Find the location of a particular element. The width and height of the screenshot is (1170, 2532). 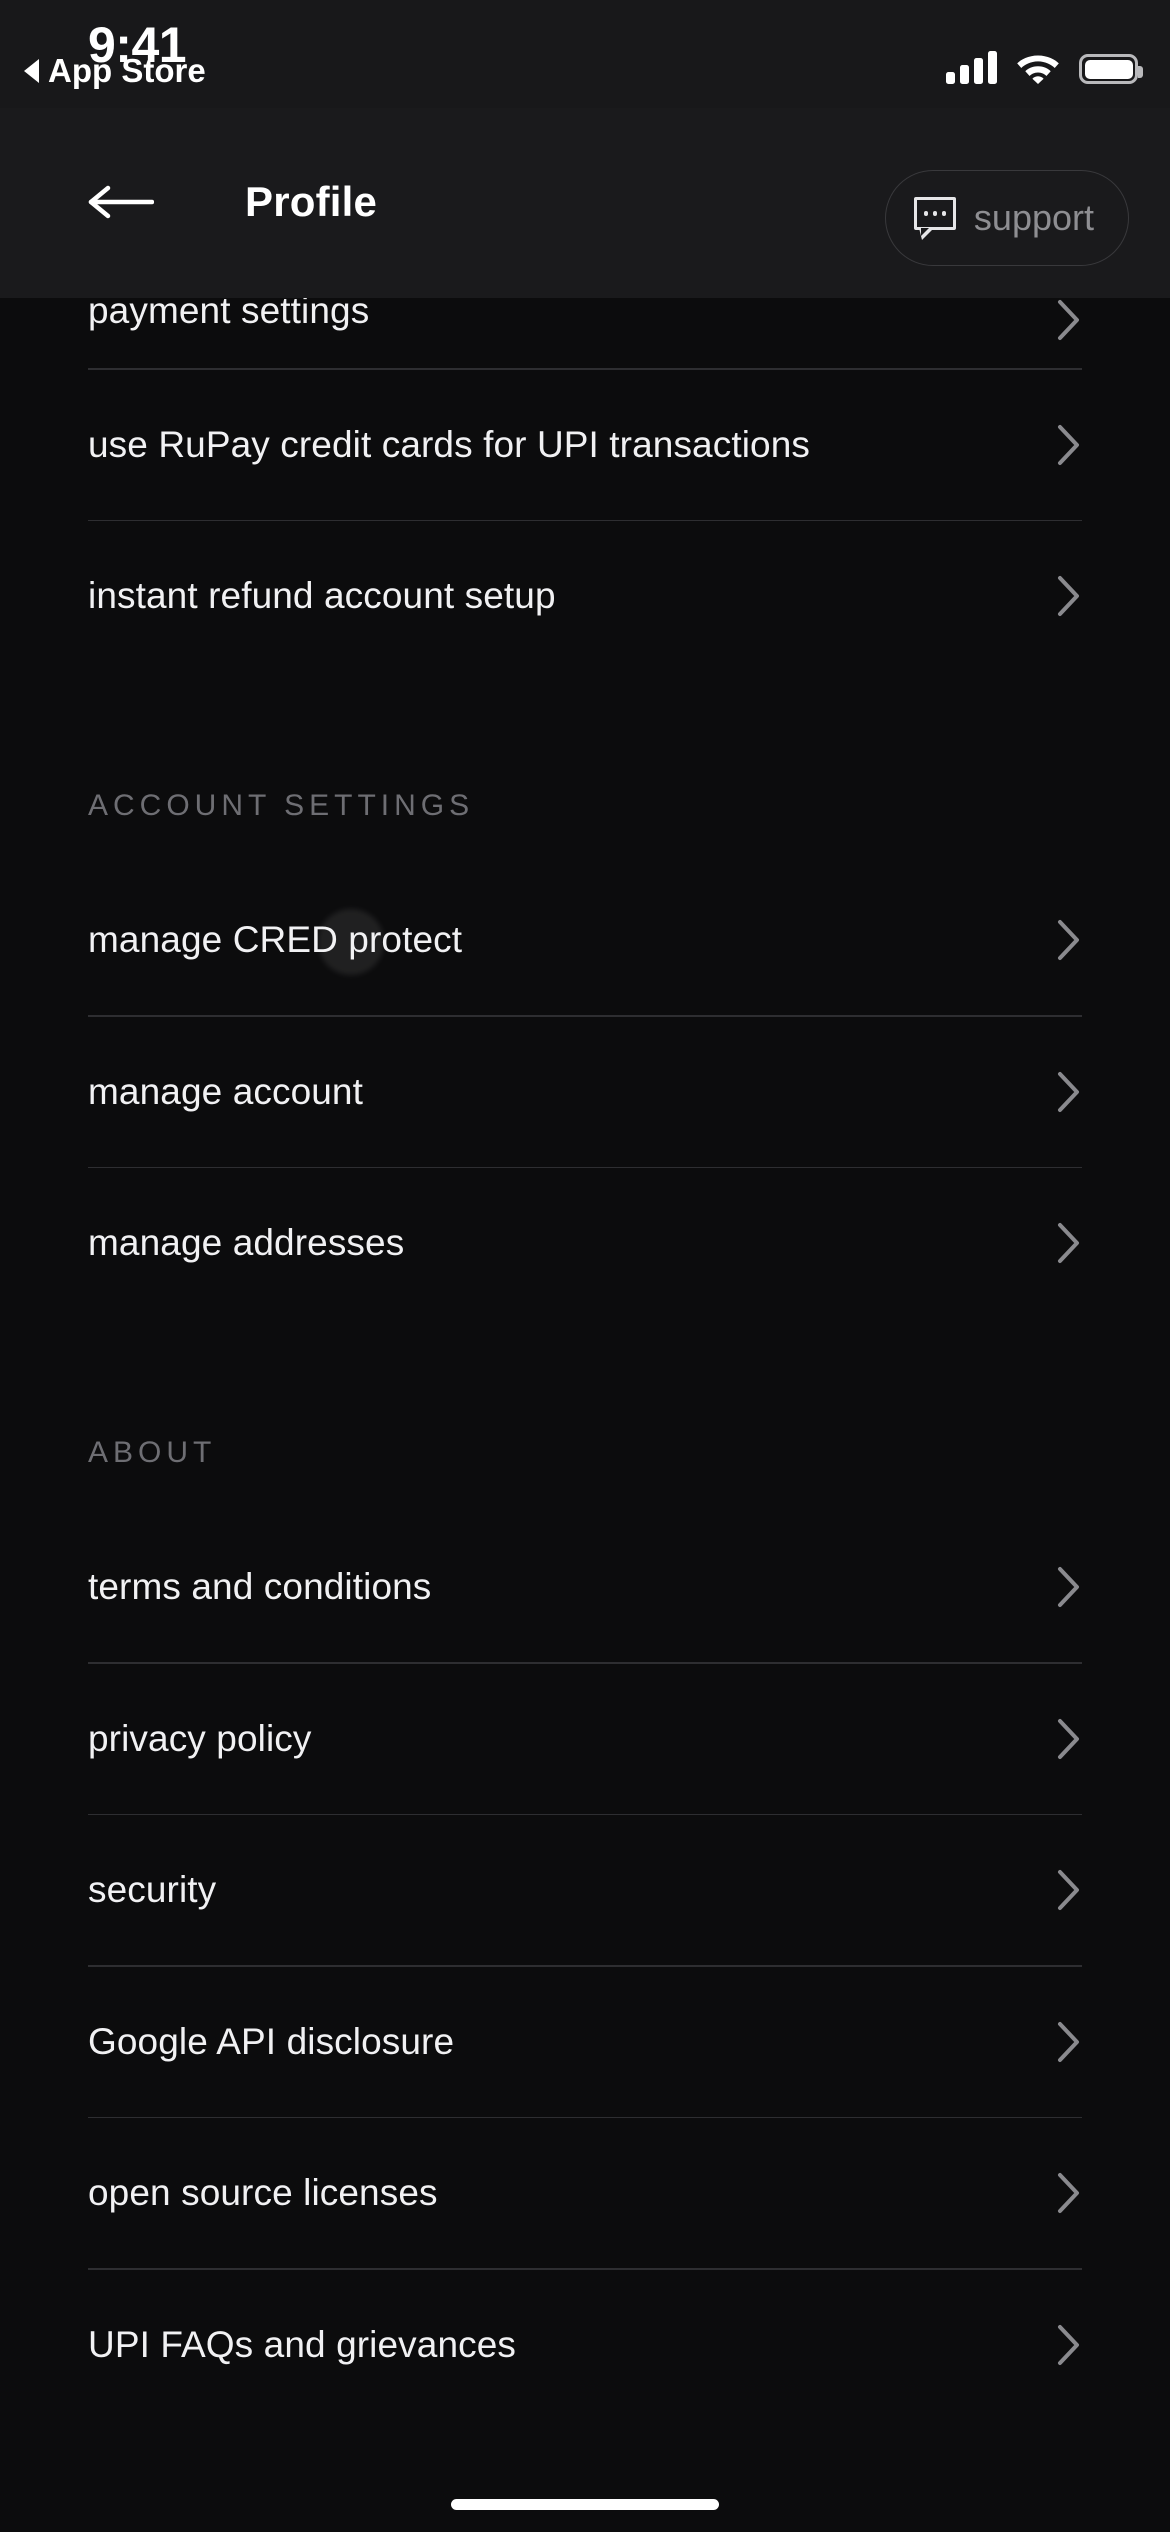

support-button: support is located at coordinates (1006, 218).